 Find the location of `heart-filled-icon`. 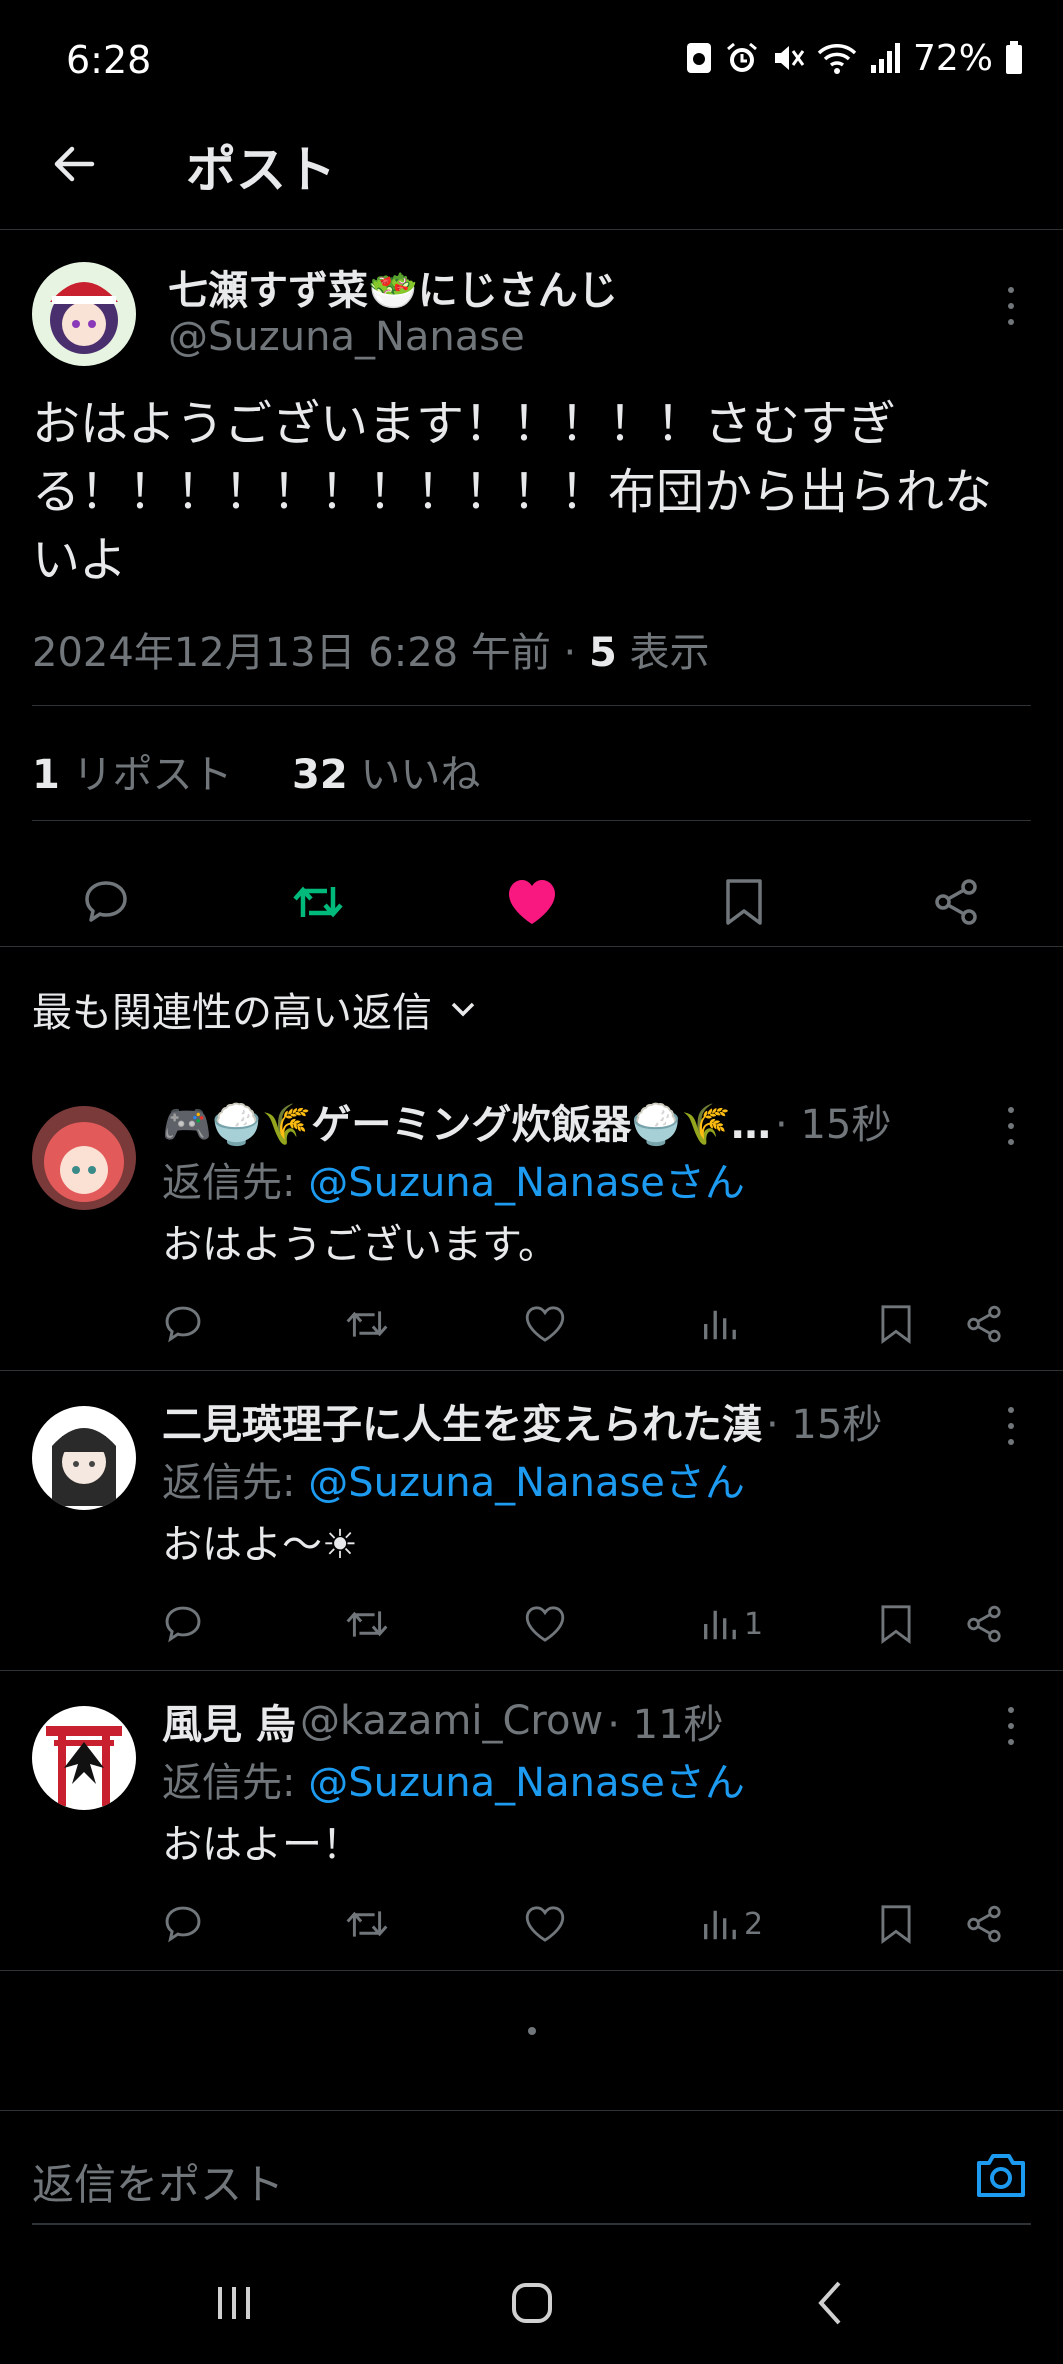

heart-filled-icon is located at coordinates (532, 902).